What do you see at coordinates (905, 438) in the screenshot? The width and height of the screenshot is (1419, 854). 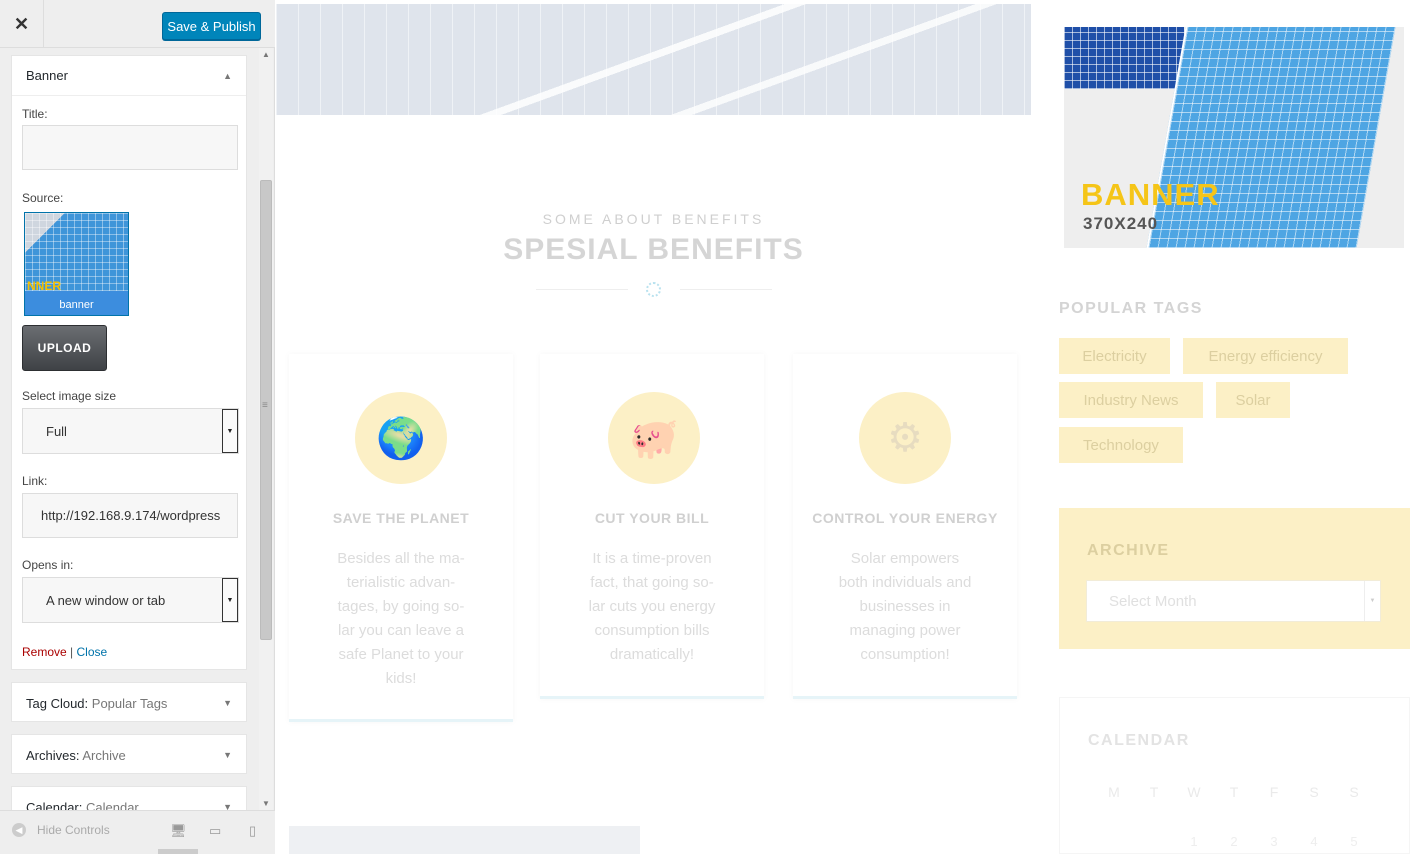 I see `gear-bolt-icon: ⚙` at bounding box center [905, 438].